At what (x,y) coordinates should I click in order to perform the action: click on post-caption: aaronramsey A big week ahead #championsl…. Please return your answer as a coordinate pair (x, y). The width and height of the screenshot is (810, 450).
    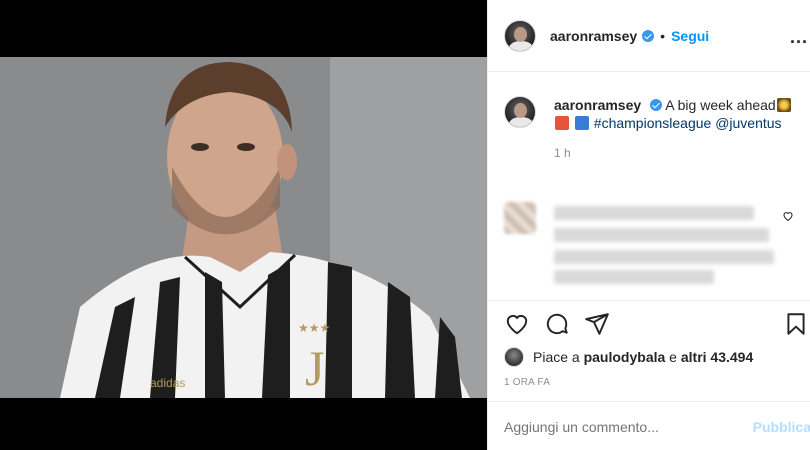
    Looking at the image, I should click on (654, 128).